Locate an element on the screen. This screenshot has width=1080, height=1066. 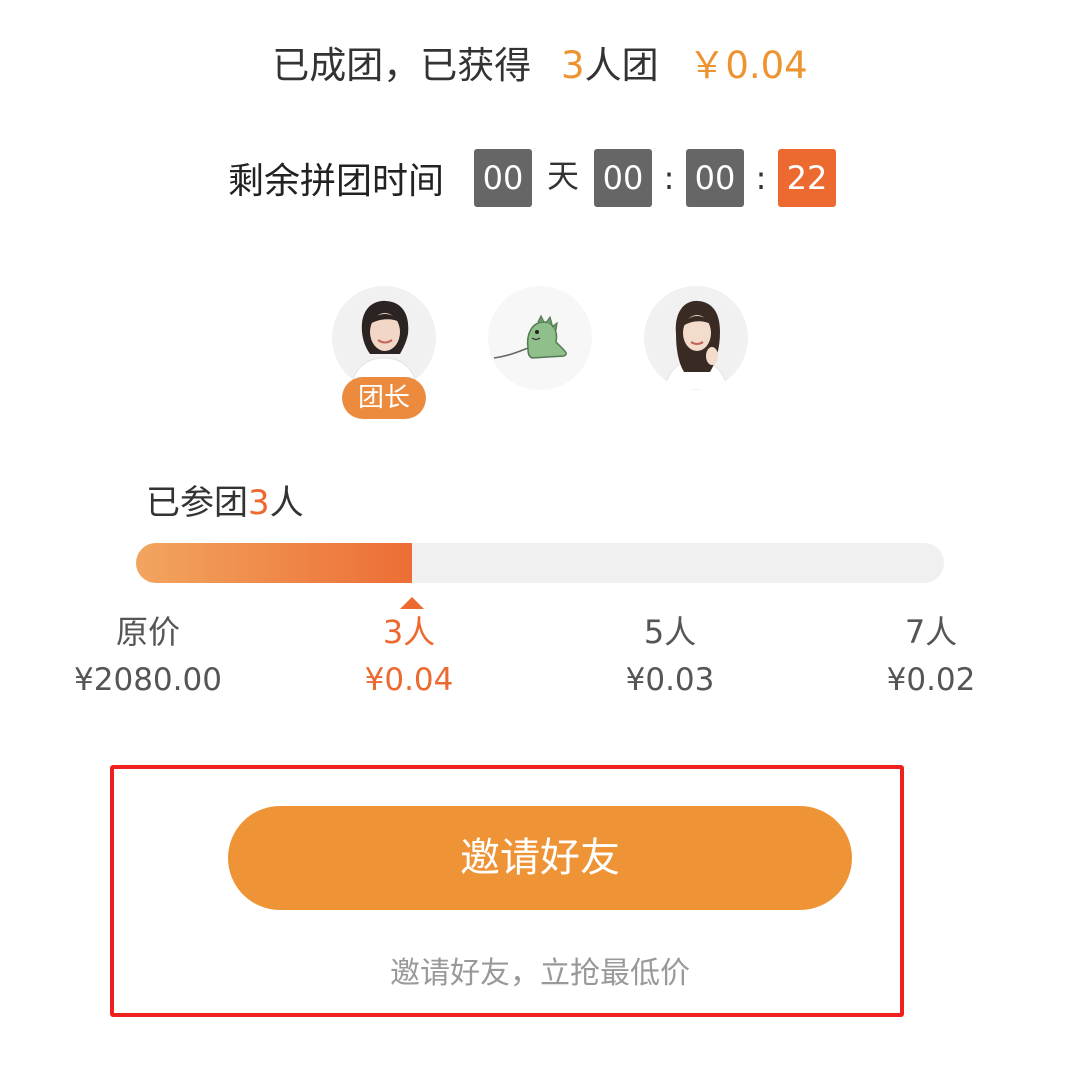
joined-count-text: 已参团3人 is located at coordinates (225, 499).